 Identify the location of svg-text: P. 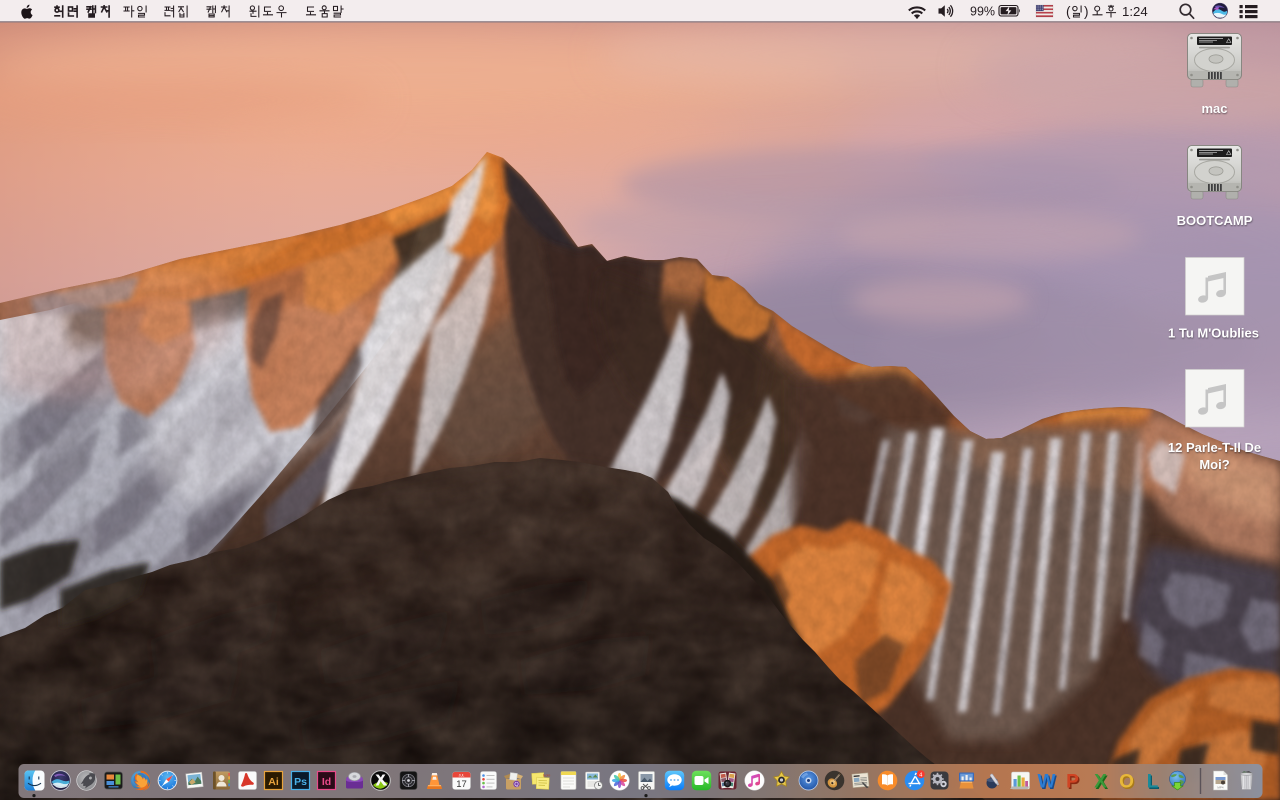
(1073, 782).